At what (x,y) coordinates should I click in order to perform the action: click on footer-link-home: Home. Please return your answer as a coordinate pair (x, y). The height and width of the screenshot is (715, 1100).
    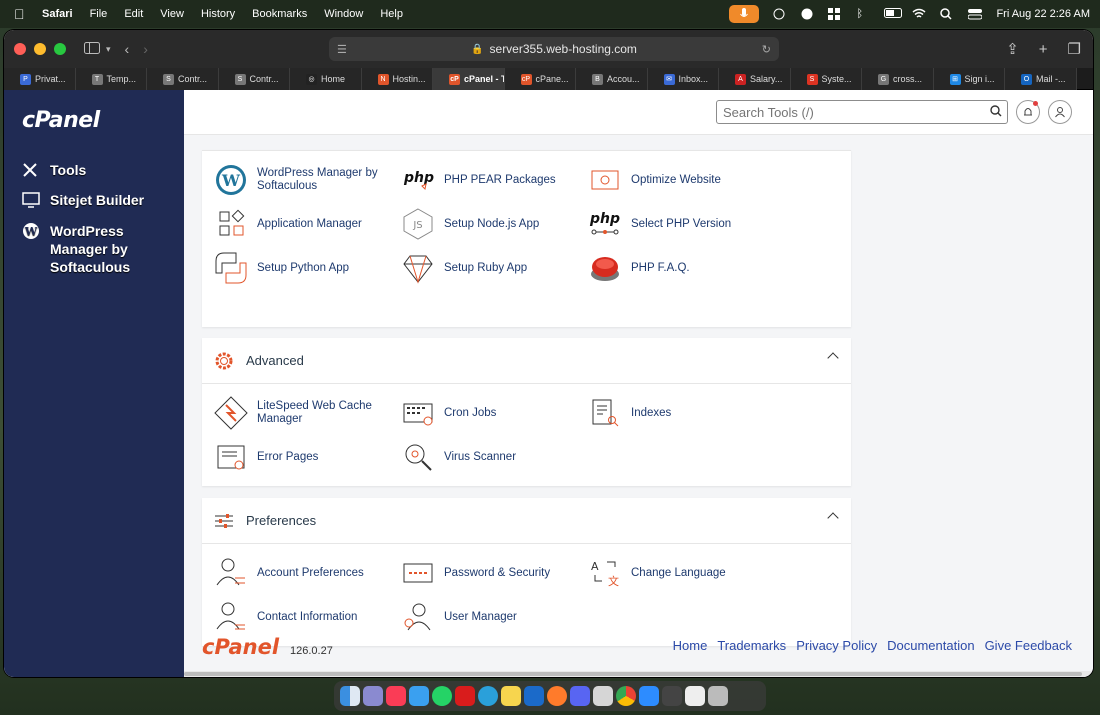
    Looking at the image, I should click on (690, 645).